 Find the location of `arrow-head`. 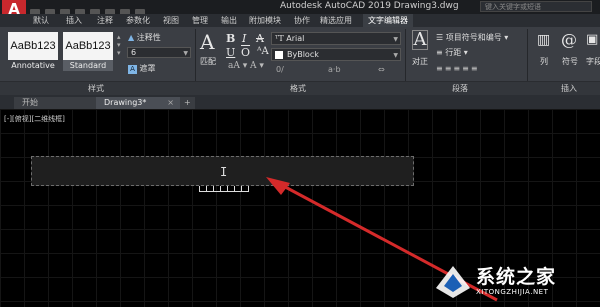

arrow-head is located at coordinates (278, 186).